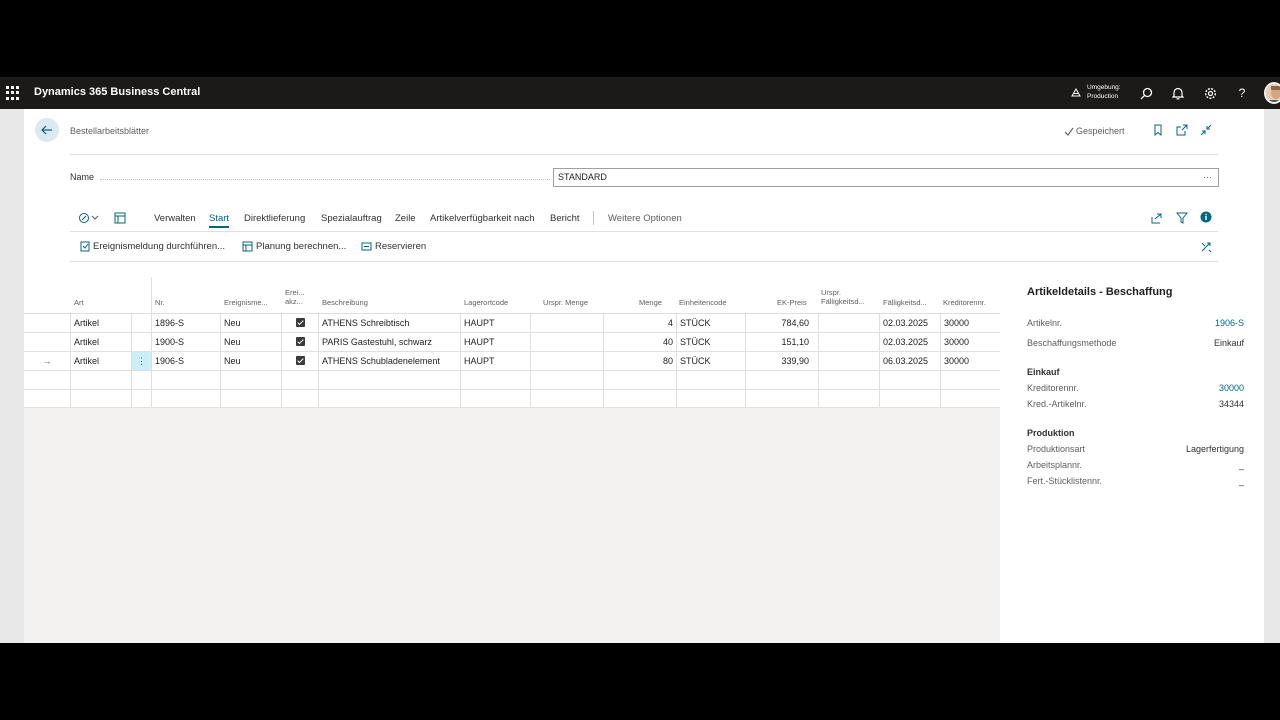 The width and height of the screenshot is (1280, 720). Describe the element at coordinates (1229, 323) in the screenshot. I see `fb-artikelnr-value: 1906-S` at that location.